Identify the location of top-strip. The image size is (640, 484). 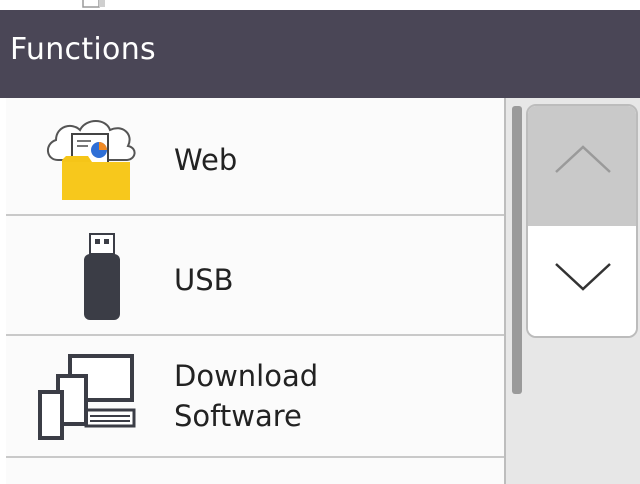
(320, 5).